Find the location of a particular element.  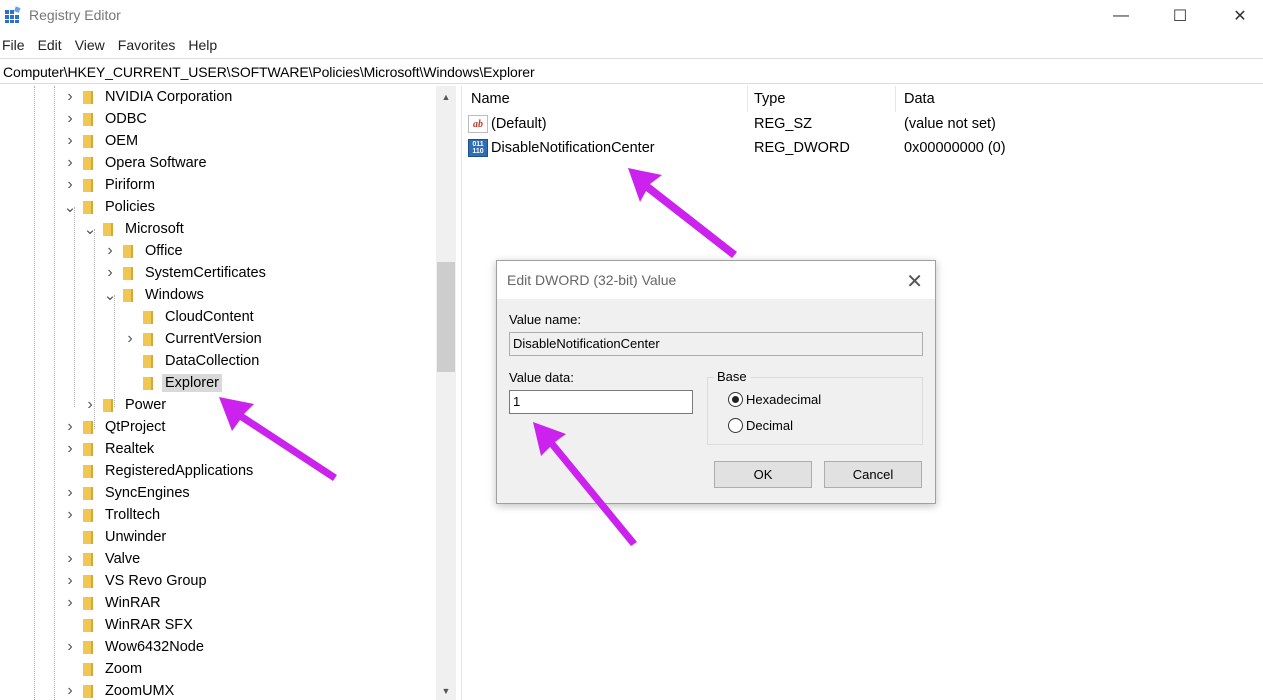

tree-item-zoom: Zoom is located at coordinates (104, 669).